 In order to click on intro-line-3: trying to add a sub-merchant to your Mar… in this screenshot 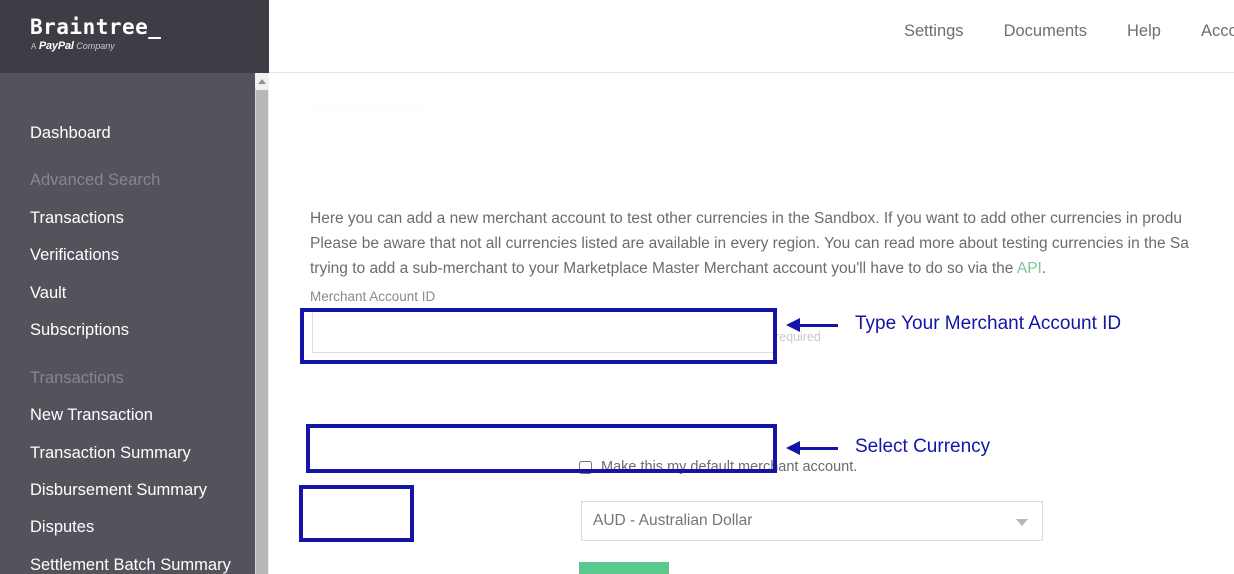, I will do `click(772, 268)`.